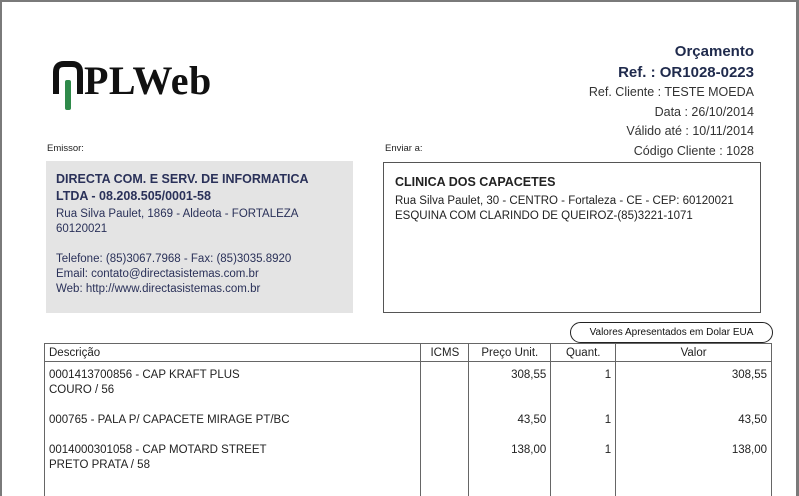 Image resolution: width=799 pixels, height=496 pixels. I want to click on document-title: Orçamento, so click(714, 51).